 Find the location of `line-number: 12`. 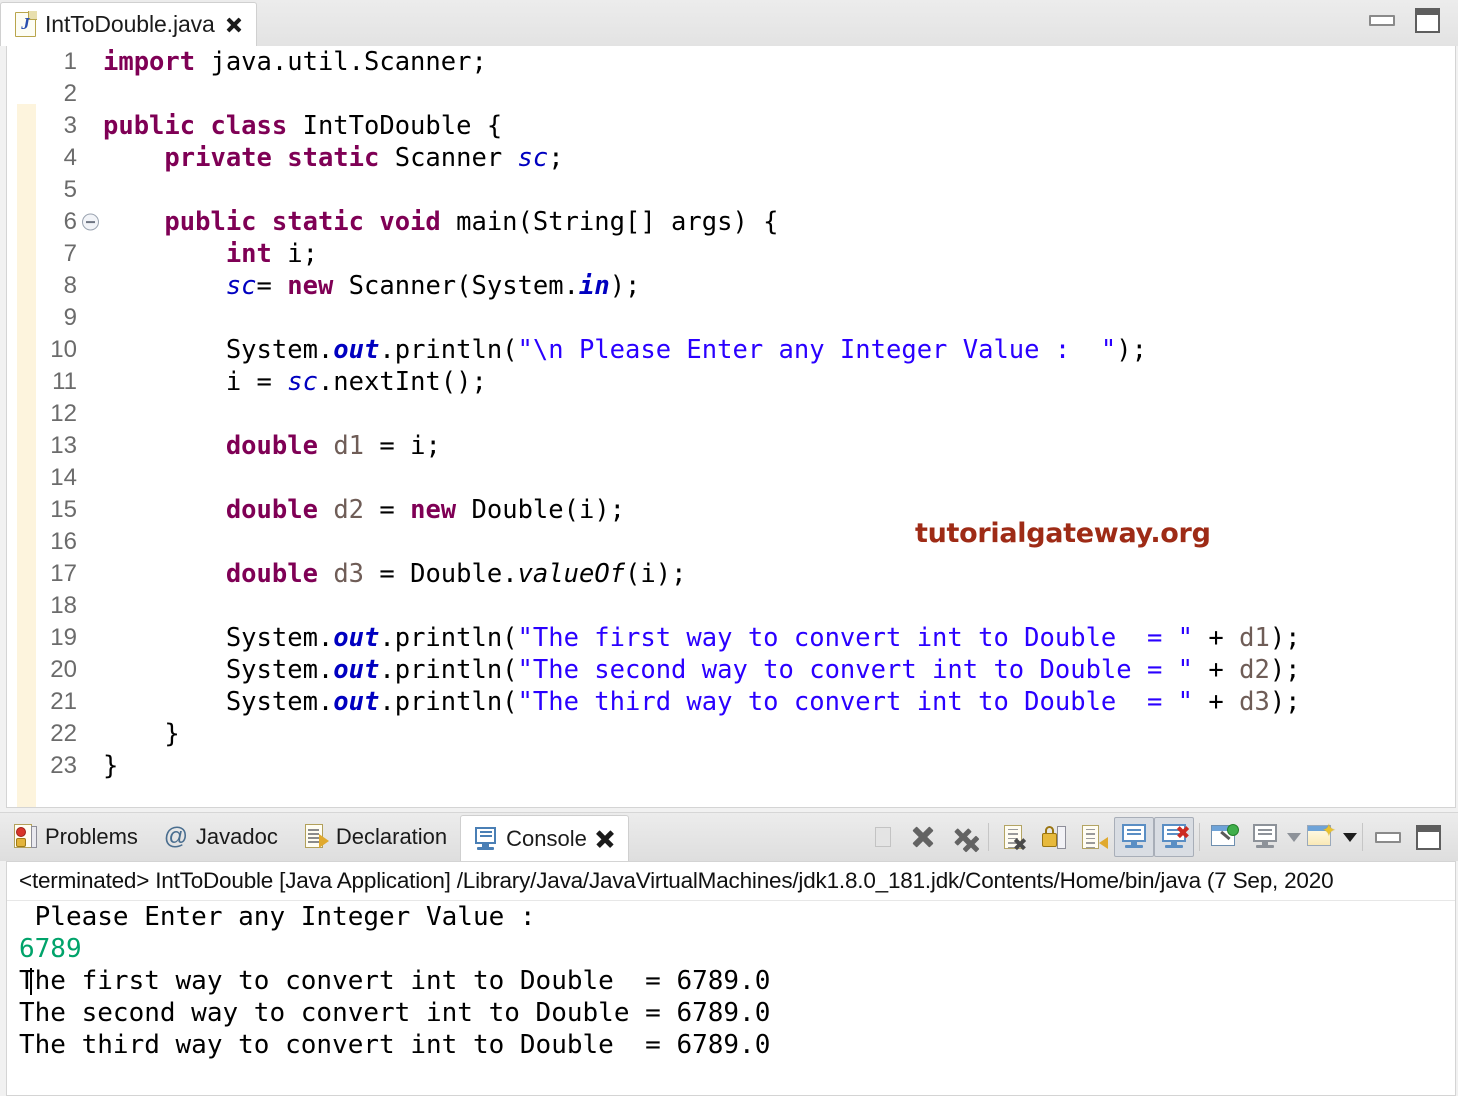

line-number: 12 is located at coordinates (63, 413).